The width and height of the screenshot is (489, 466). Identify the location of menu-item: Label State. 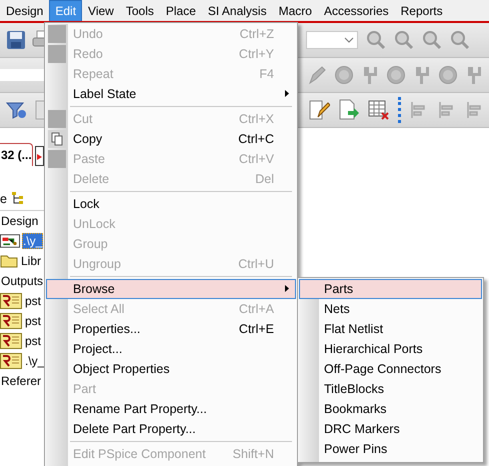
(171, 94).